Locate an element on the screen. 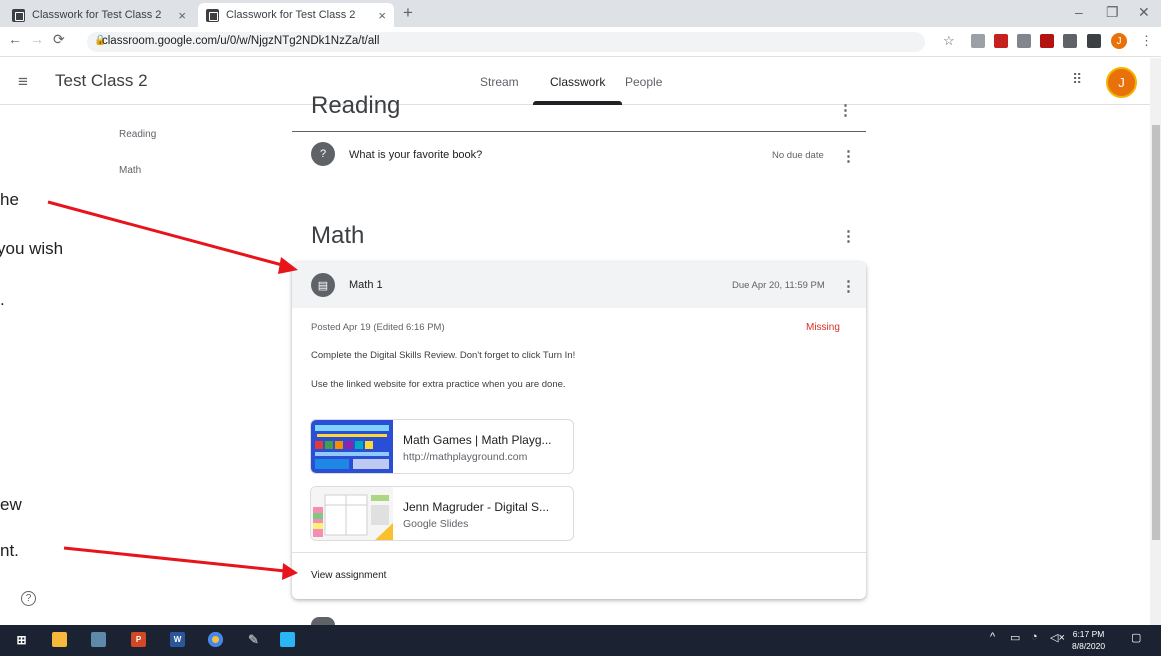  tray-chevron-icon: ^ is located at coordinates (992, 637).